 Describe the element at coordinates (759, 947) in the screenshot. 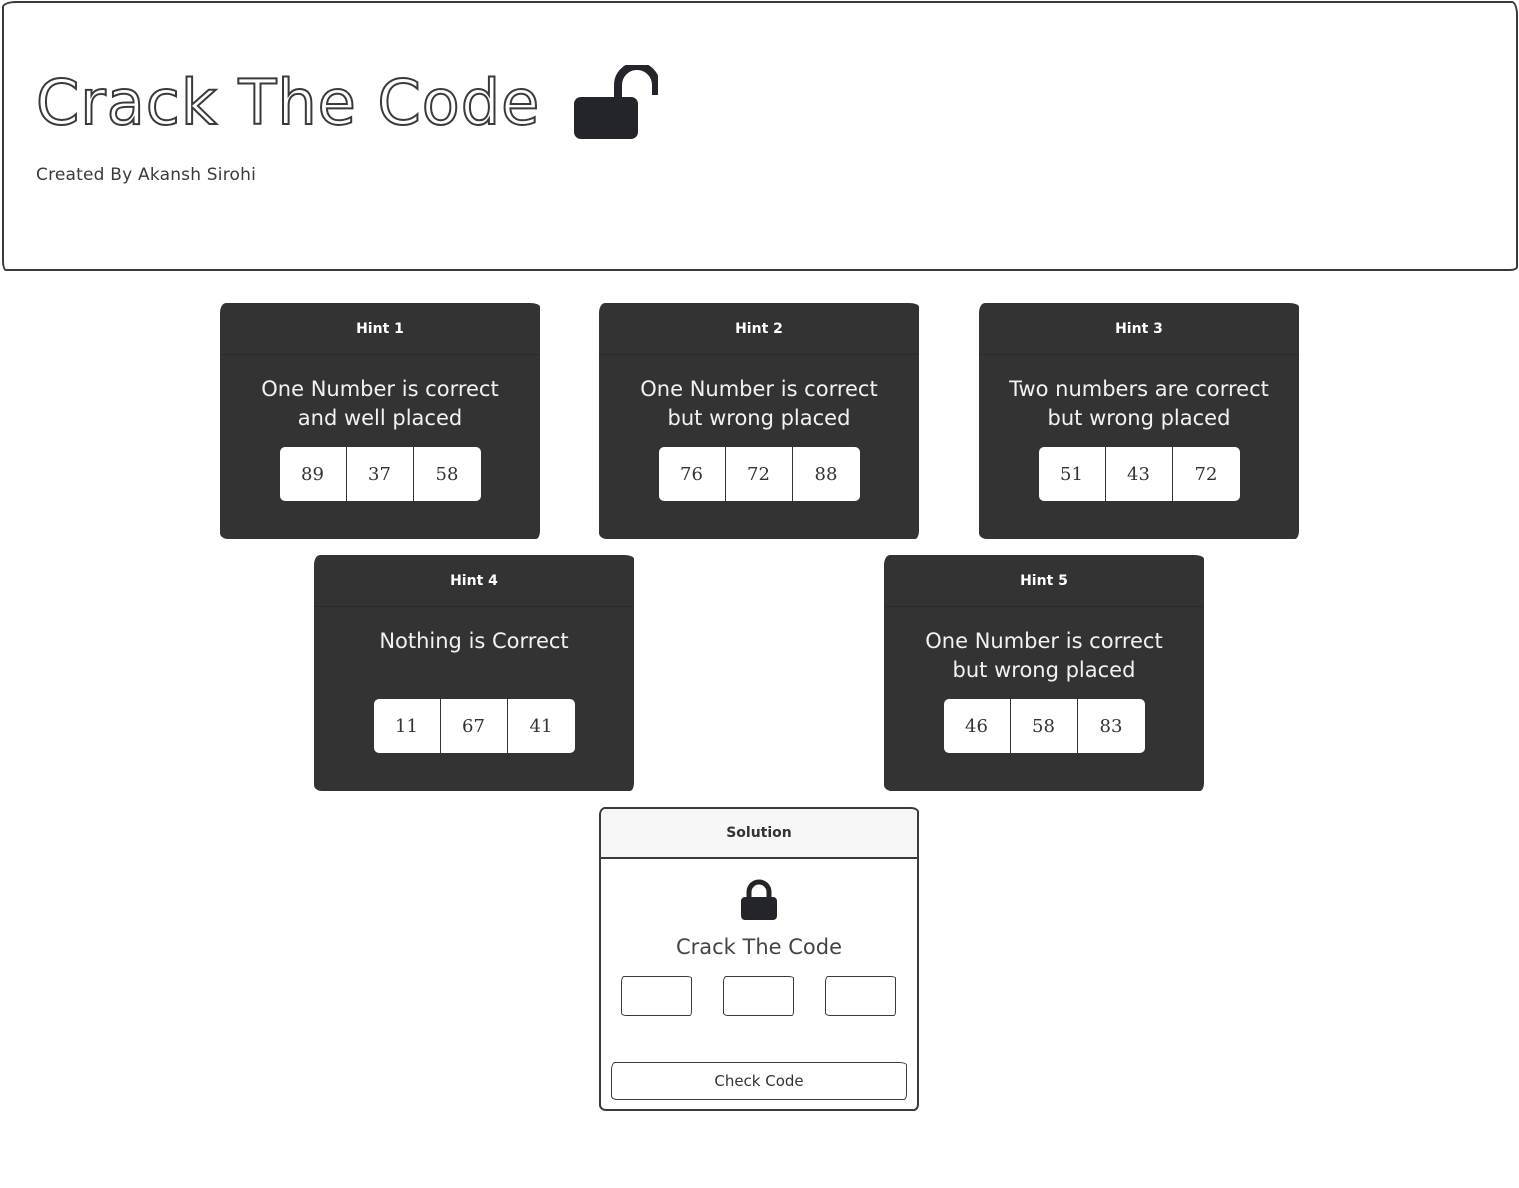

I see `solution-title: Crack The Code` at that location.